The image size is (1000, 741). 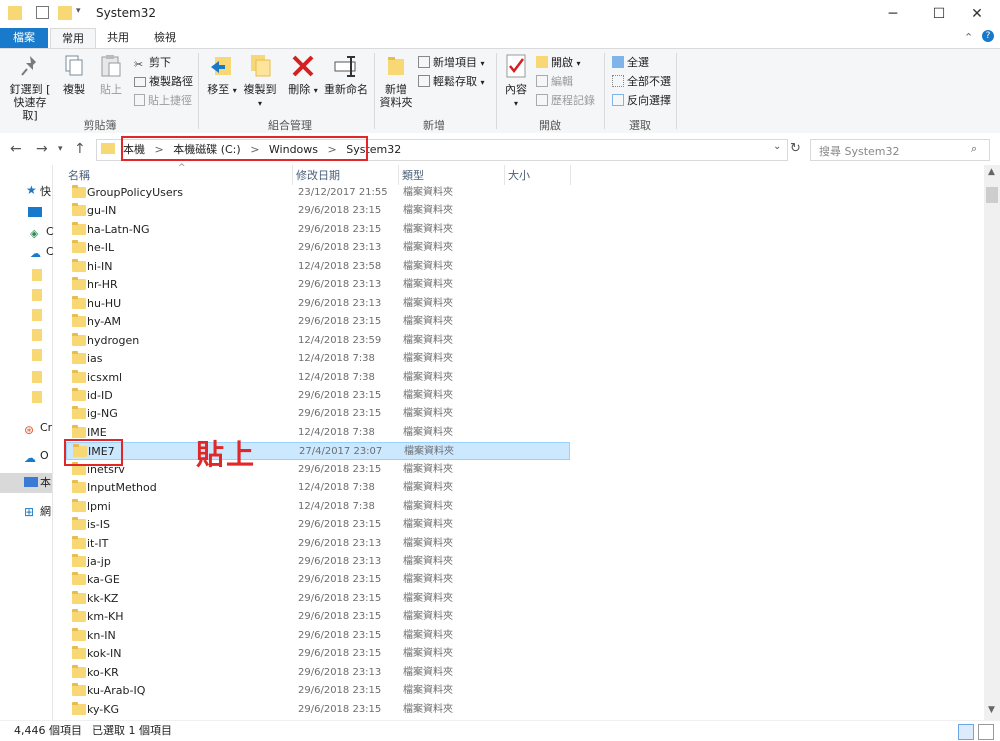 What do you see at coordinates (630, 63) in the screenshot?
I see `select-all-button: 全選` at bounding box center [630, 63].